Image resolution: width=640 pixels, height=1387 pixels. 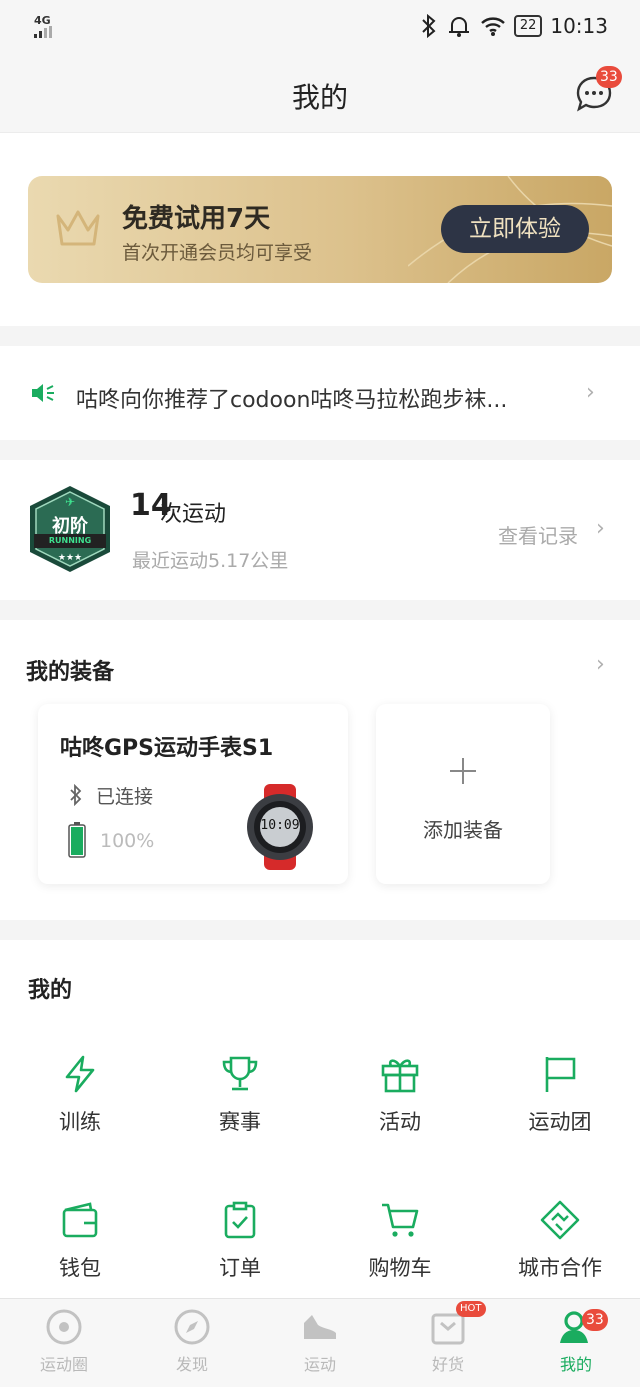 I want to click on device-battery: 100%, so click(x=127, y=841).